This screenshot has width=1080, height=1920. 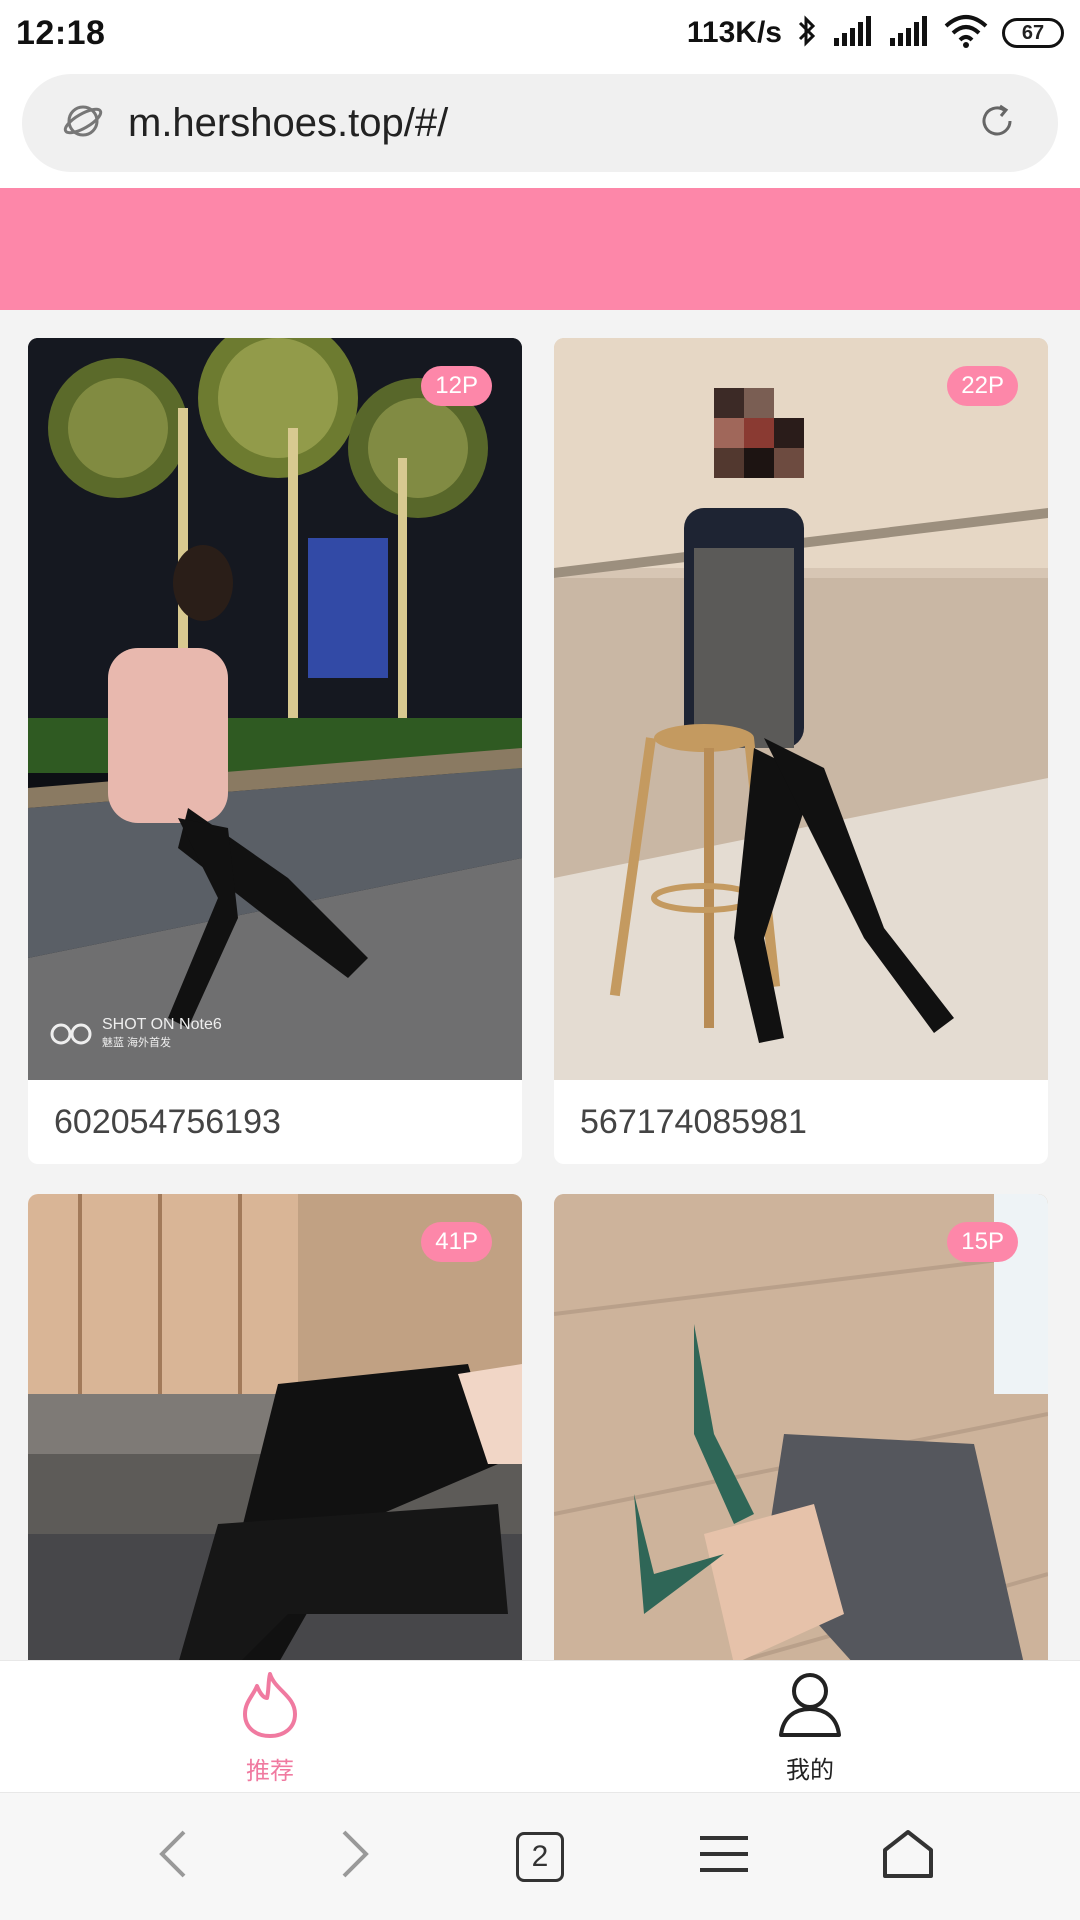 I want to click on user-icon, so click(x=810, y=1706).